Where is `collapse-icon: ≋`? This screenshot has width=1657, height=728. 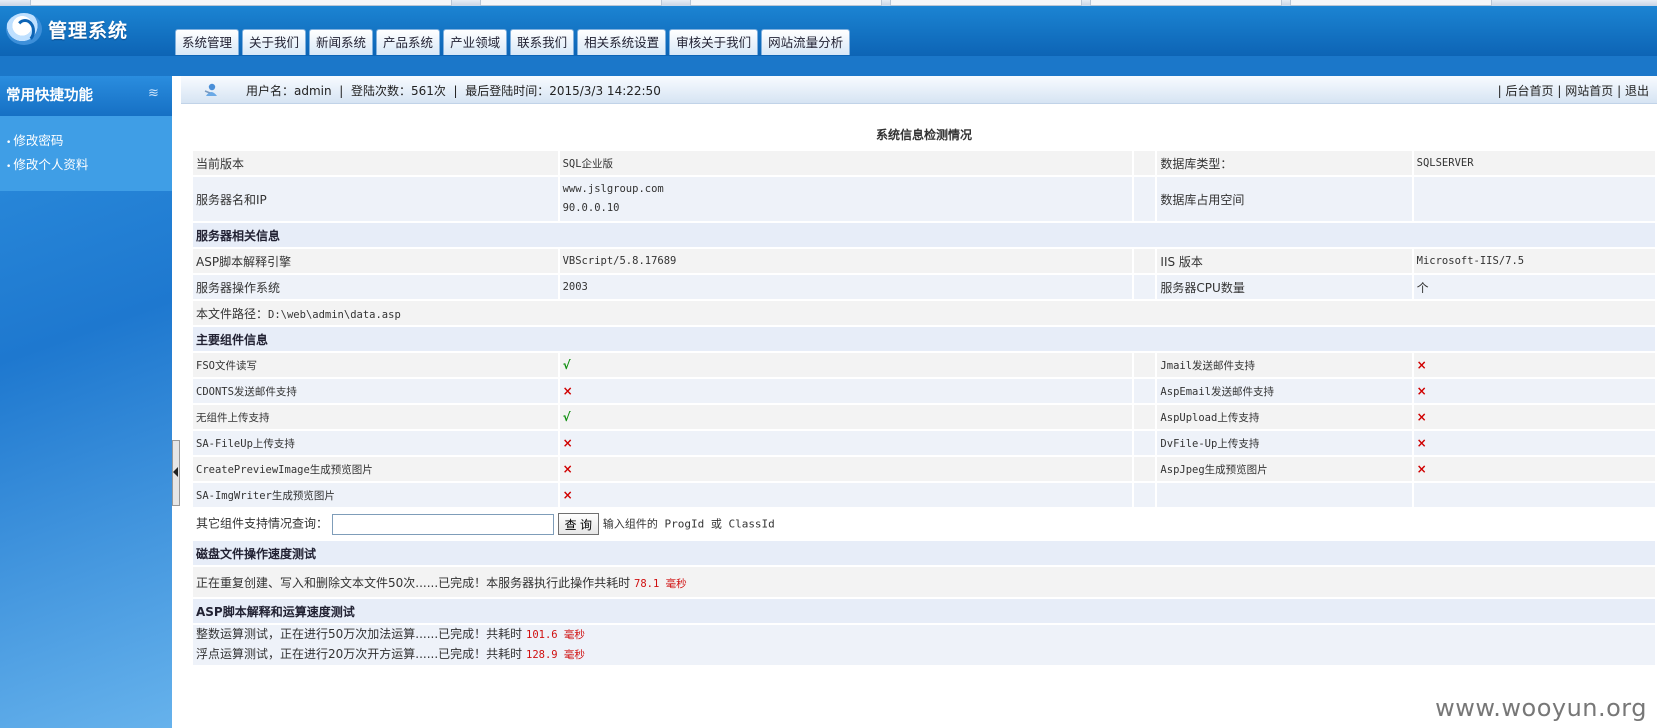 collapse-icon: ≋ is located at coordinates (153, 93).